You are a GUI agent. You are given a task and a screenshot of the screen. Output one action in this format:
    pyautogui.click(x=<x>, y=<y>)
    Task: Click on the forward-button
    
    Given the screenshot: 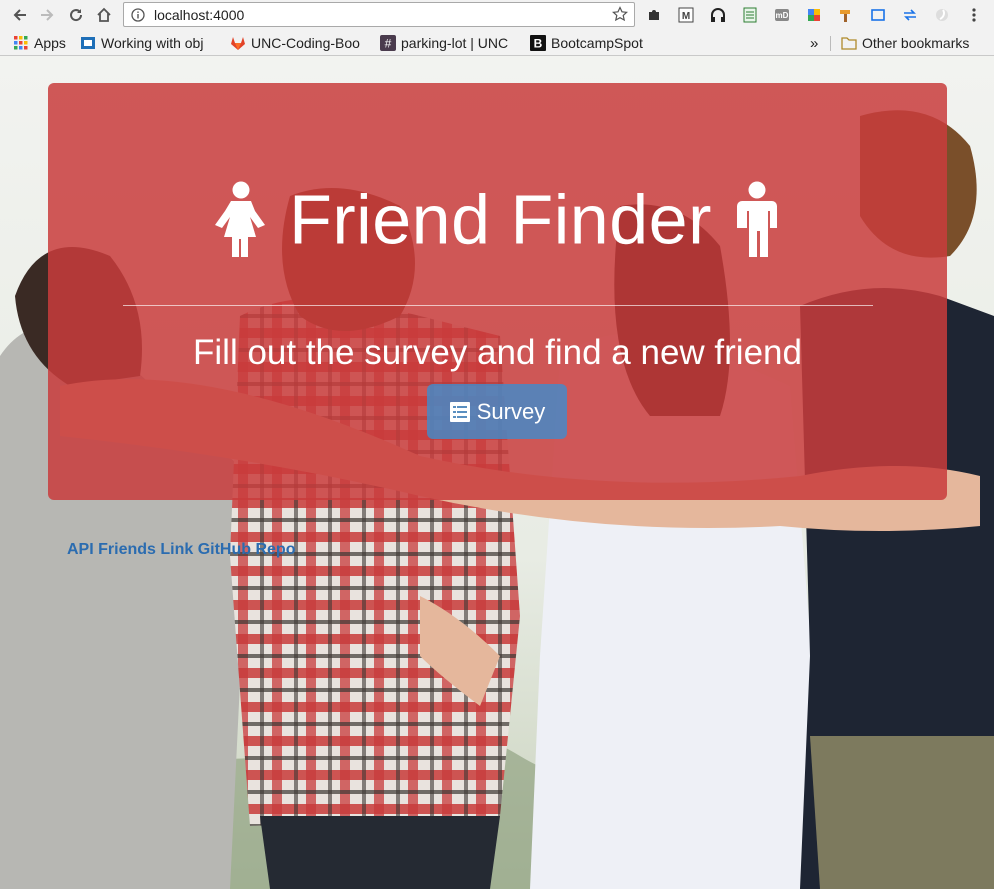 What is the action you would take?
    pyautogui.click(x=47, y=15)
    